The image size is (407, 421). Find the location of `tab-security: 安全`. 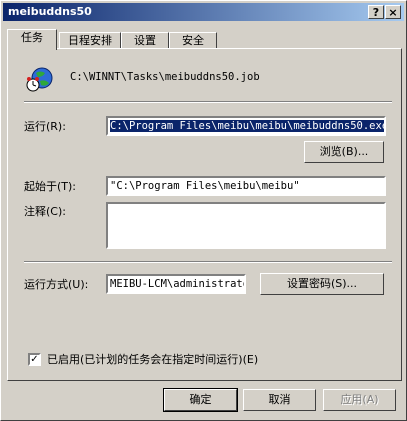

tab-security: 安全 is located at coordinates (193, 40).